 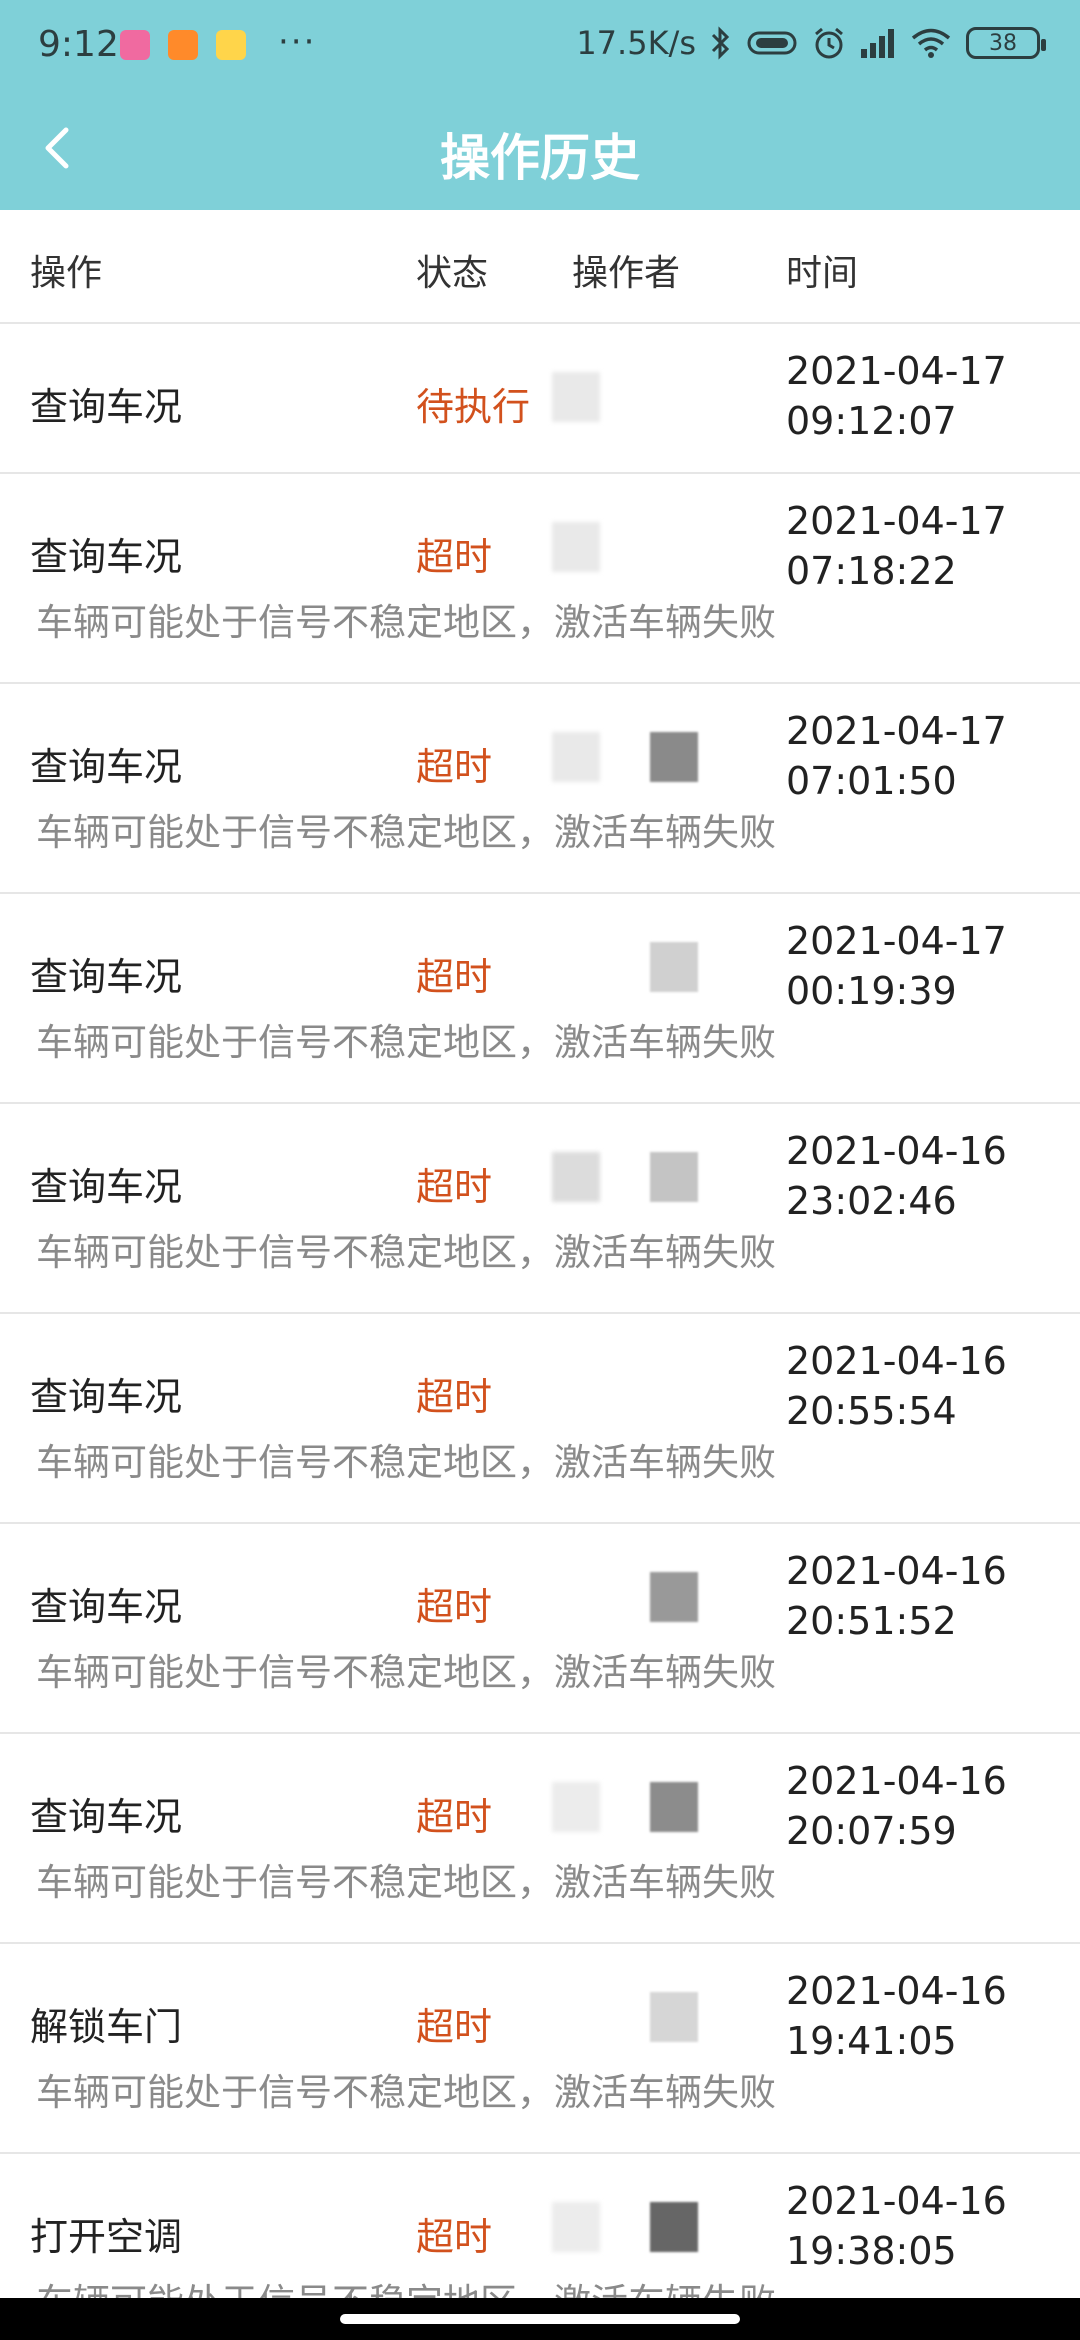 What do you see at coordinates (896, 2226) in the screenshot?
I see `row-time: 2021-04-16 19:38:05` at bounding box center [896, 2226].